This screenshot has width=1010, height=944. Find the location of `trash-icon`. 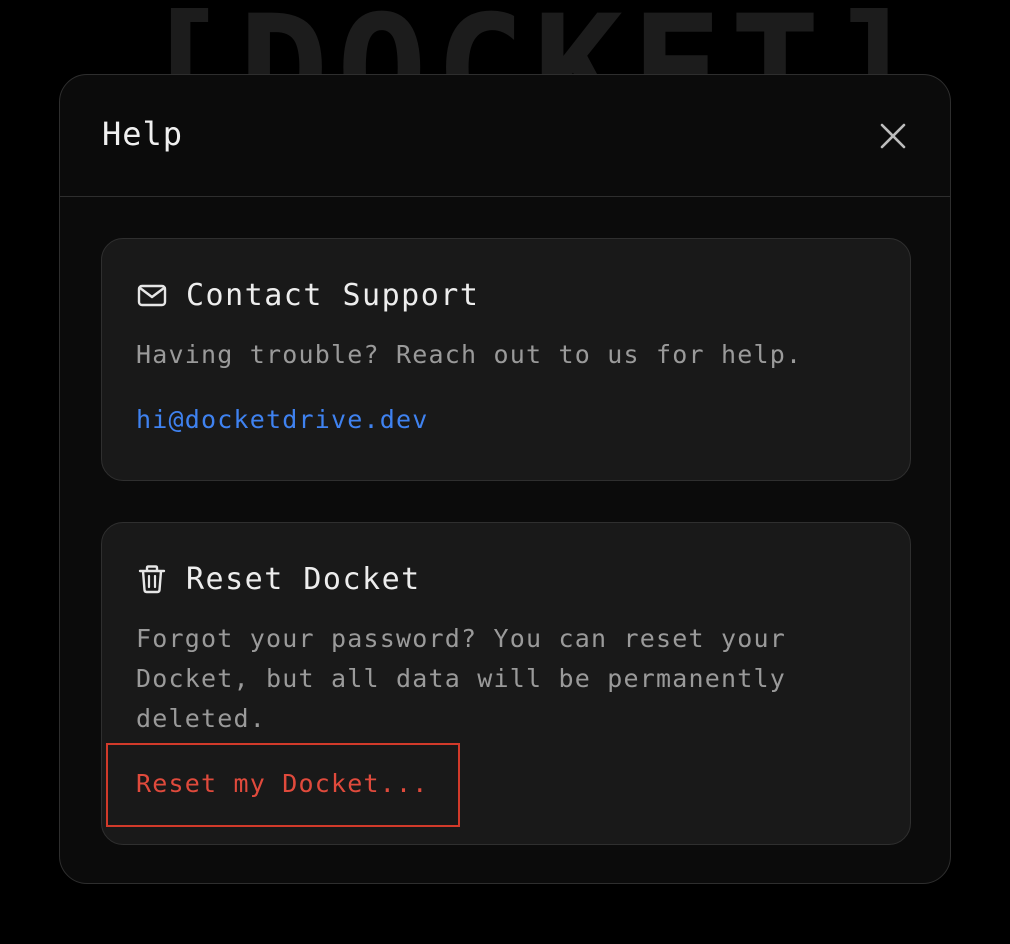

trash-icon is located at coordinates (152, 579).